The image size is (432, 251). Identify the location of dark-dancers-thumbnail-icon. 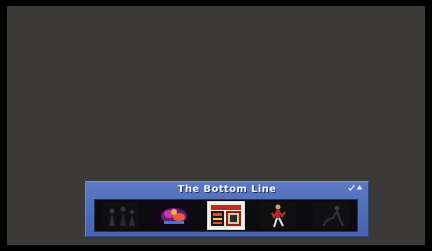
(121, 215).